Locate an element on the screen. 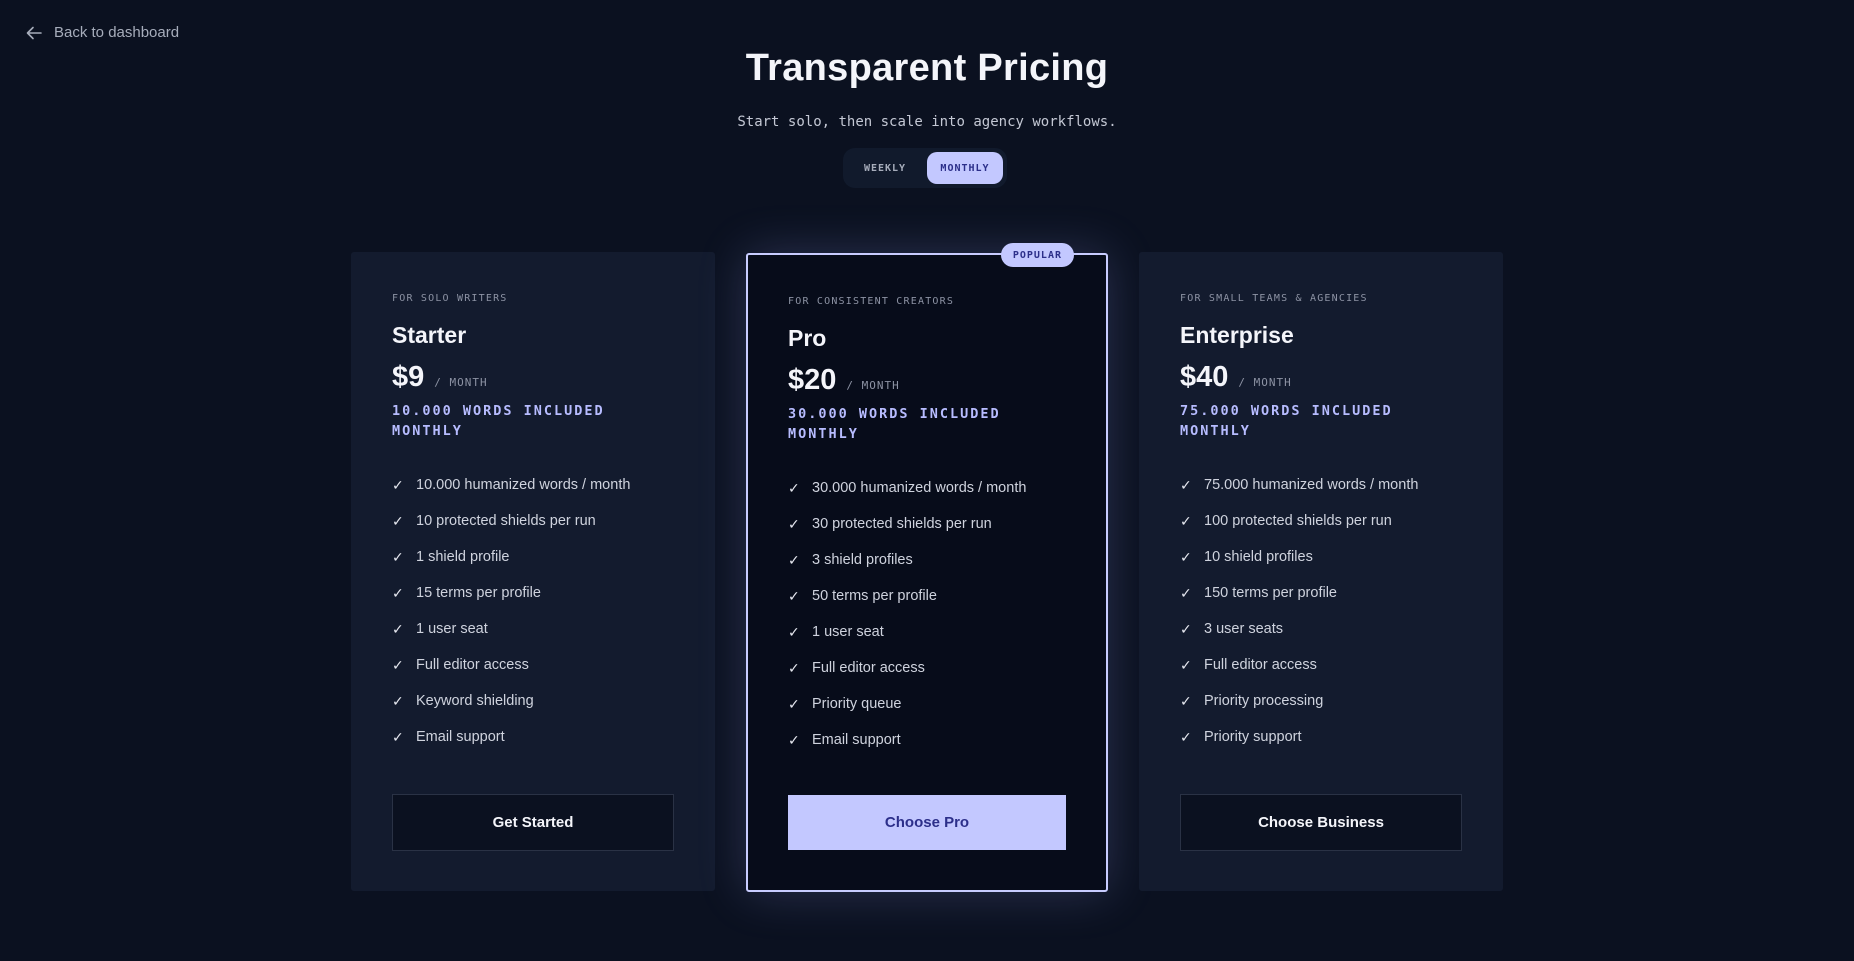 The width and height of the screenshot is (1854, 961). plan-price: $20 is located at coordinates (812, 380).